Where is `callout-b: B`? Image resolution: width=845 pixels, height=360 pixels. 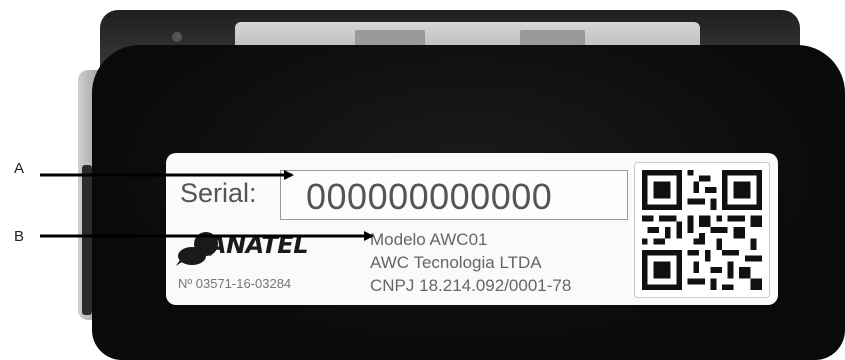 callout-b: B is located at coordinates (19, 236).